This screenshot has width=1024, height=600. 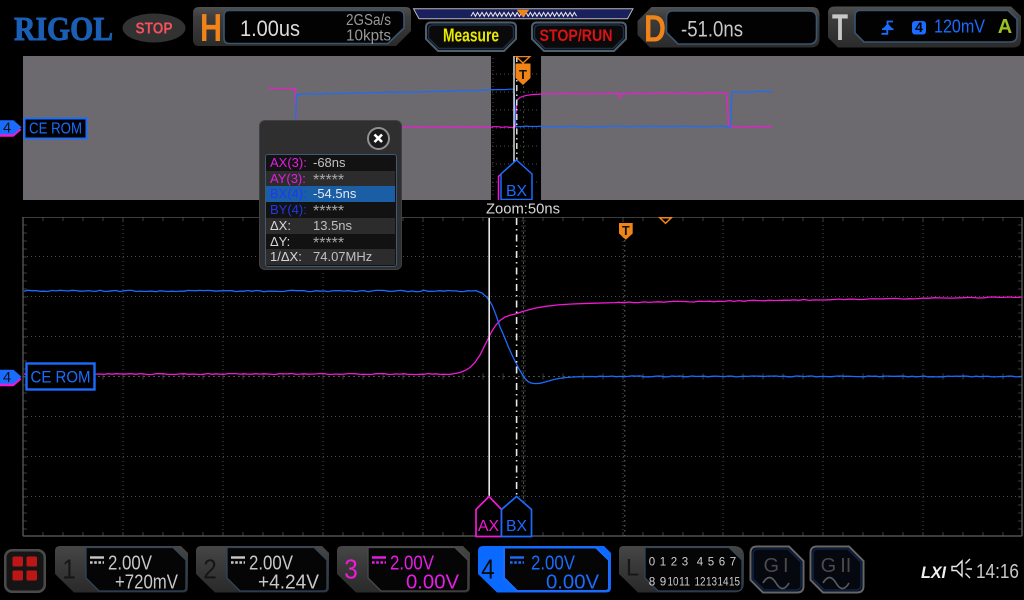 I want to click on svg-text: 2GSa/s, so click(x=368, y=20).